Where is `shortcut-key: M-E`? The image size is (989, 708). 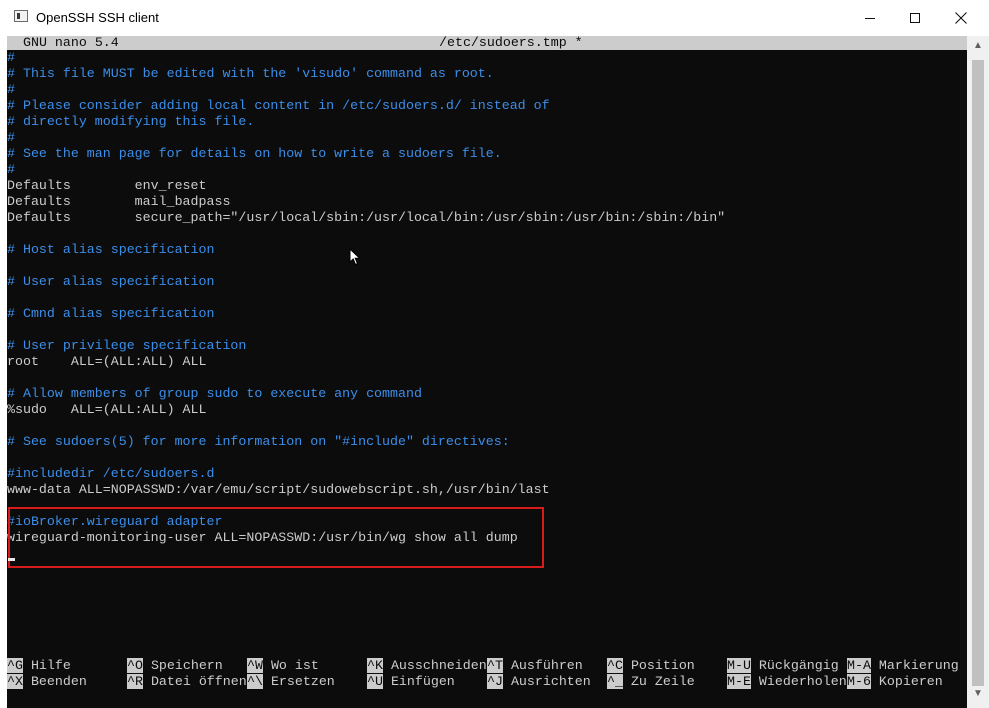
shortcut-key: M-E is located at coordinates (739, 681).